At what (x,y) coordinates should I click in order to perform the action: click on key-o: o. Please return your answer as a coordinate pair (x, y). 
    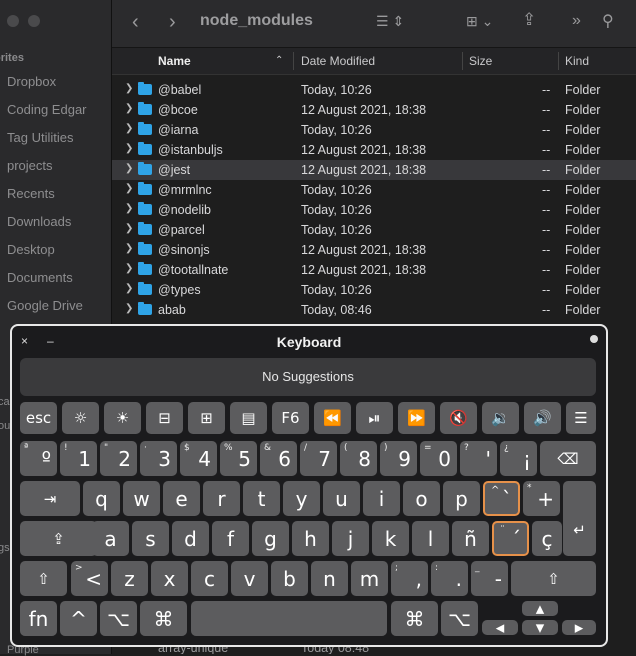
    Looking at the image, I should click on (421, 498).